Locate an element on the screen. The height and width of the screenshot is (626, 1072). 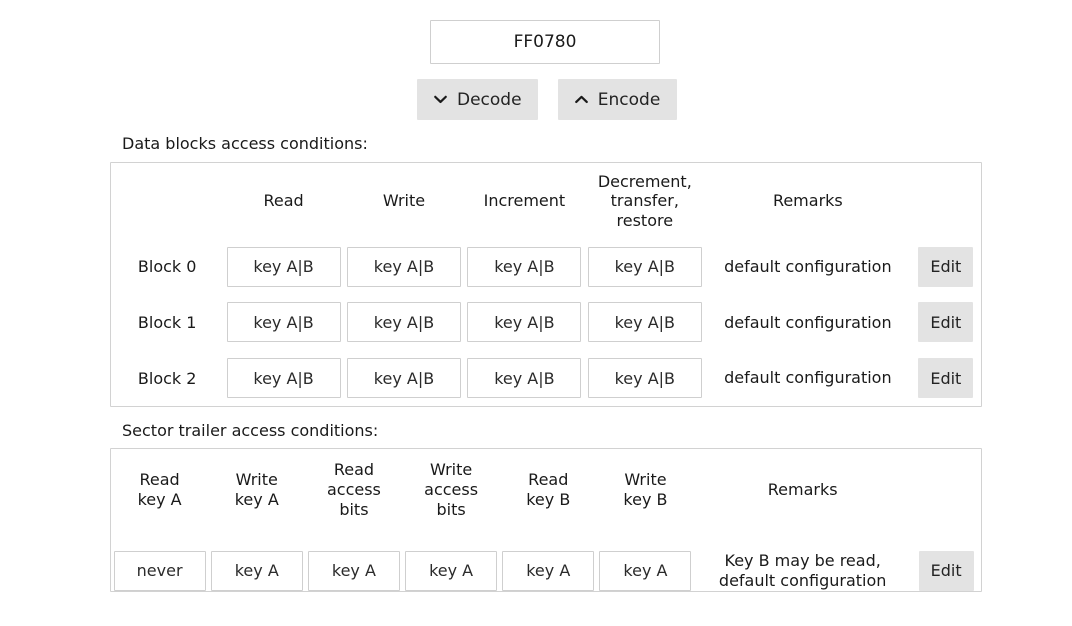
header-block is located at coordinates (167, 201).